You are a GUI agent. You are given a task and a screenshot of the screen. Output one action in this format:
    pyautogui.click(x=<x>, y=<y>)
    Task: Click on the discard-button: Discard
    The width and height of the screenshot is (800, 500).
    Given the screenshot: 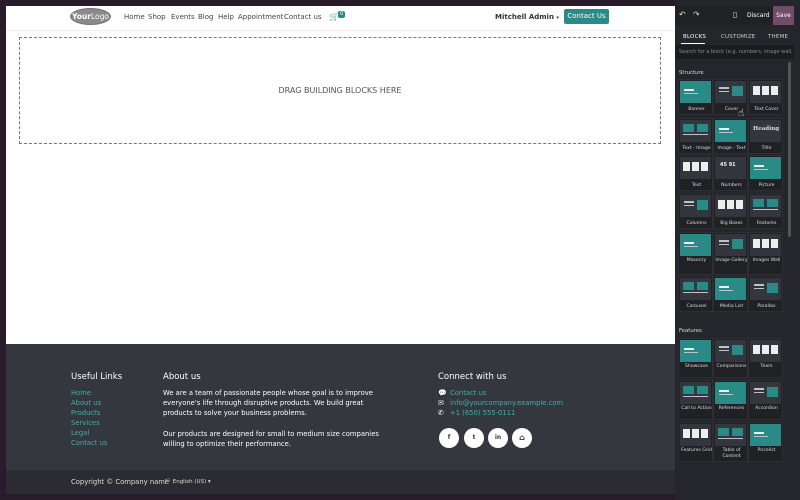 What is the action you would take?
    pyautogui.click(x=758, y=15)
    